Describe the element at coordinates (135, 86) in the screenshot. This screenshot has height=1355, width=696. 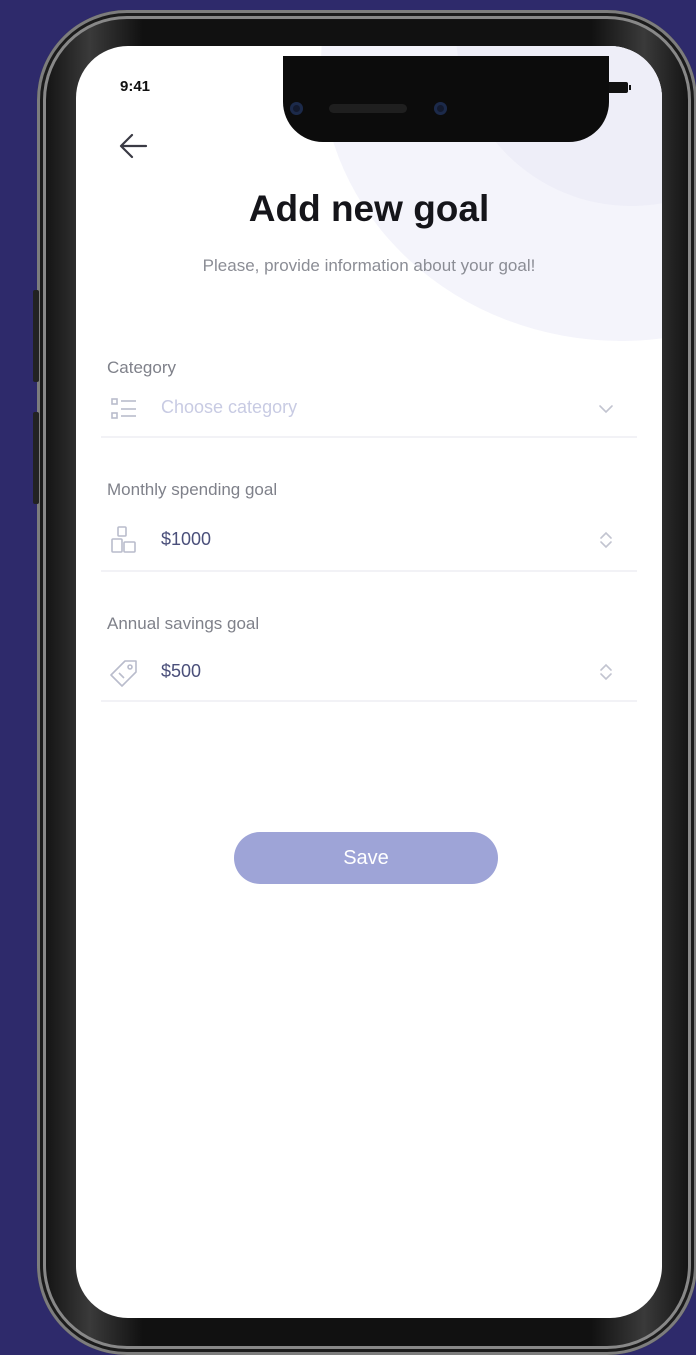
I see `status-time: 9:41` at that location.